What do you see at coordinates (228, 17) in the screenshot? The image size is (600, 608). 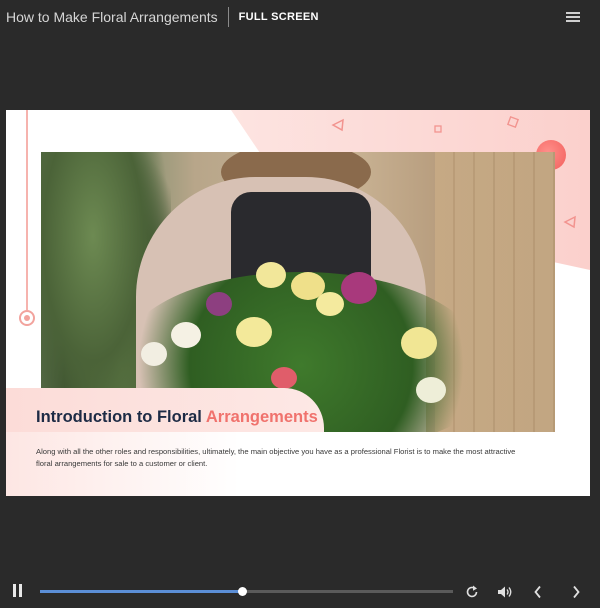 I see `title-divider` at bounding box center [228, 17].